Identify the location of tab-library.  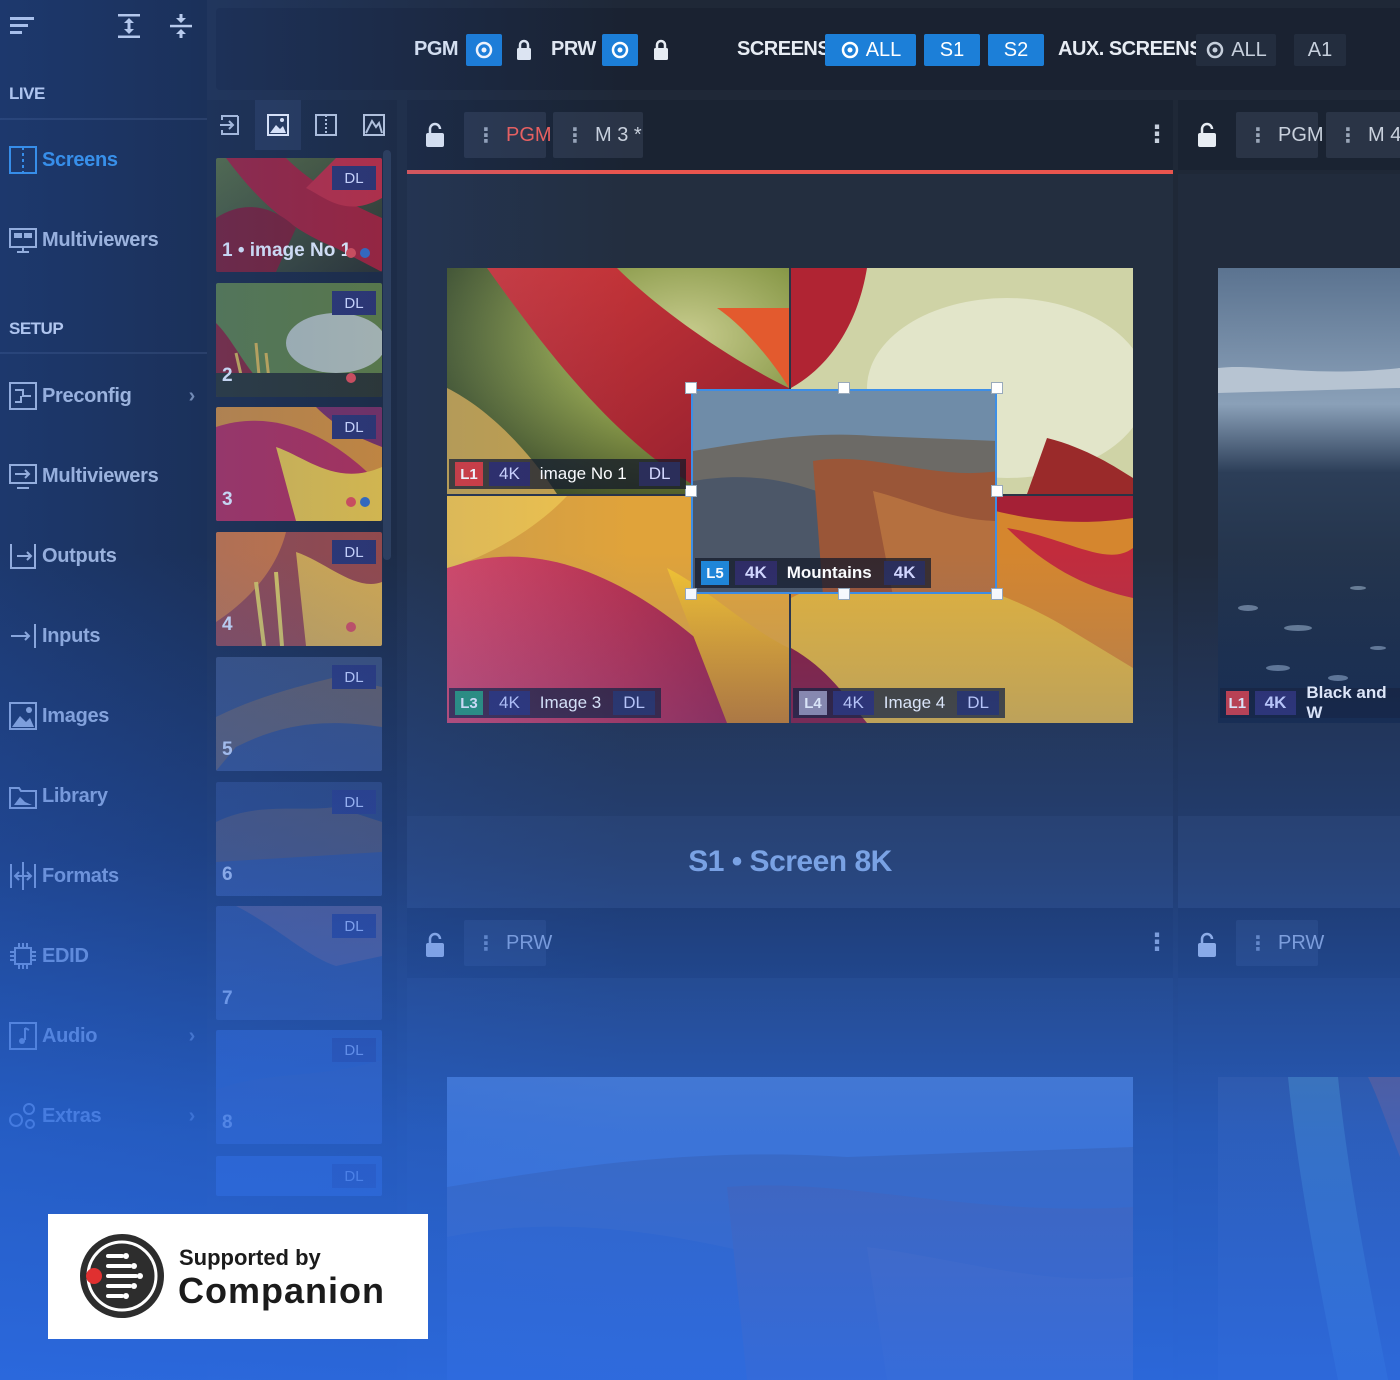
(374, 125).